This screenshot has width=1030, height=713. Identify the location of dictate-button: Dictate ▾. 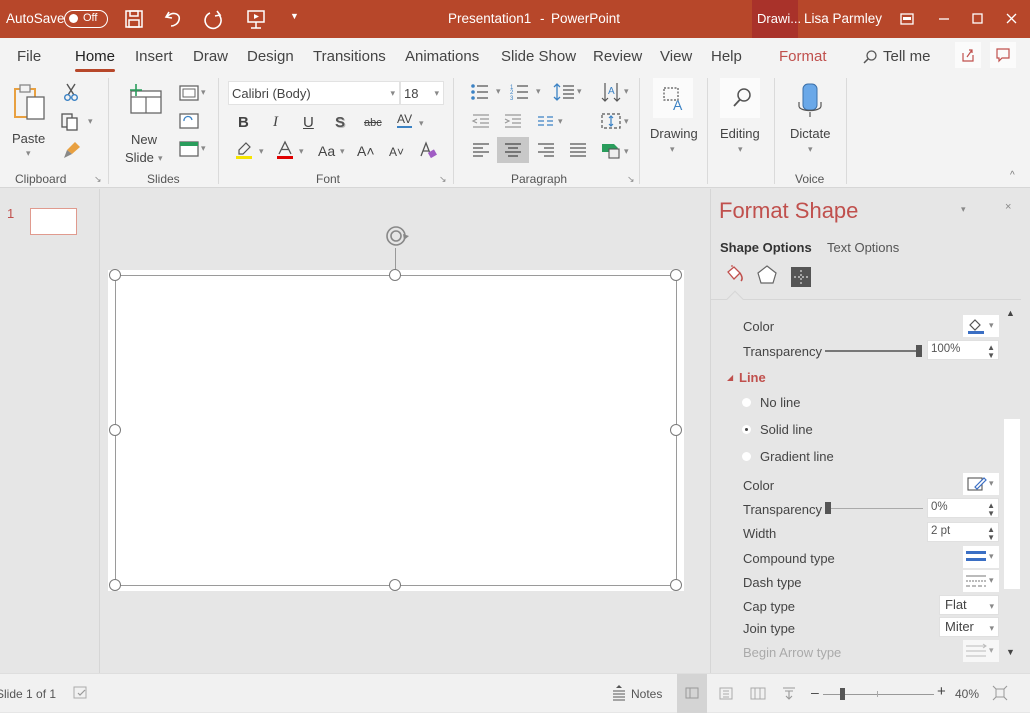
(810, 122).